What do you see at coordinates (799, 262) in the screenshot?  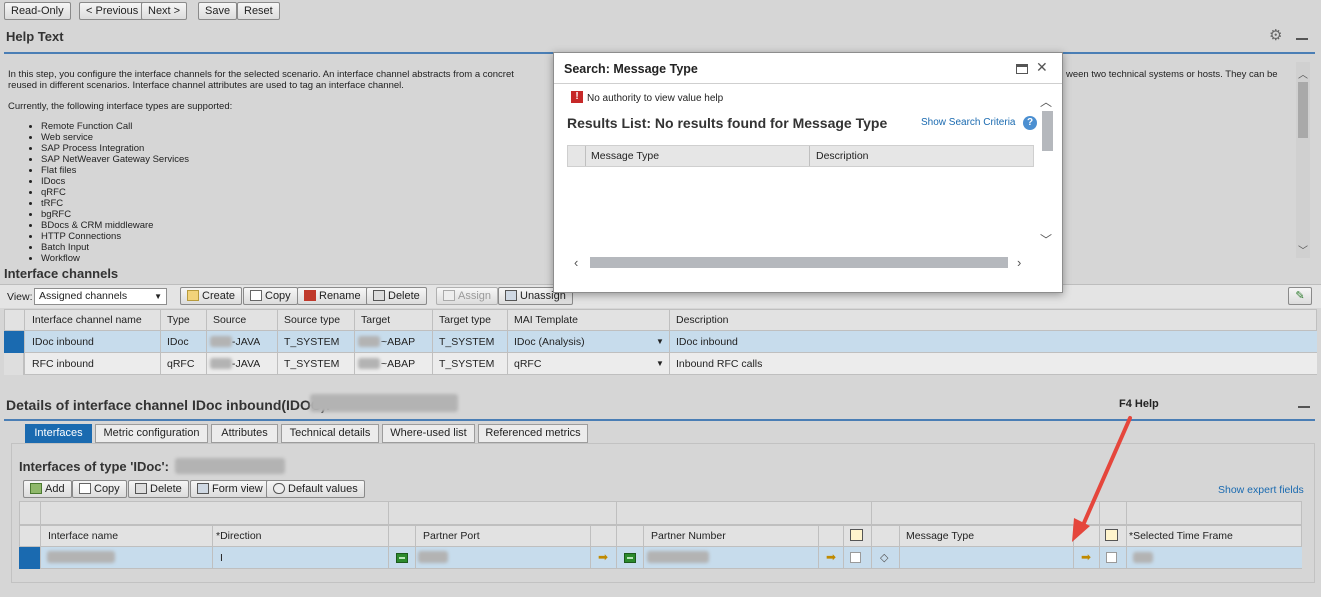 I see `horizontal-scroll-thumb` at bounding box center [799, 262].